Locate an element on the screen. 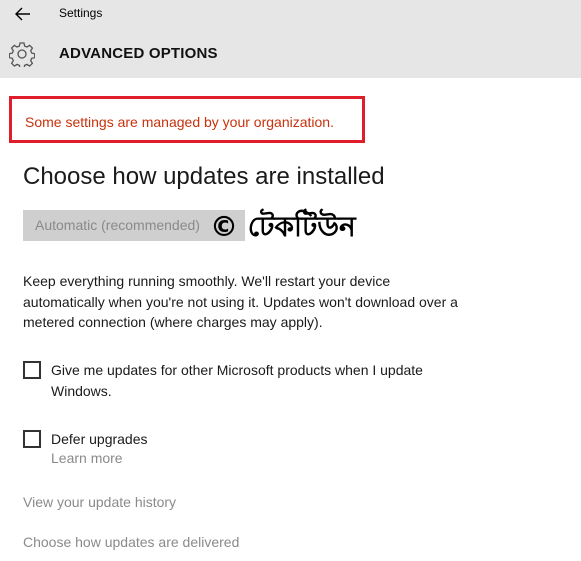  learn-more-link: Learn more is located at coordinates (87, 458).